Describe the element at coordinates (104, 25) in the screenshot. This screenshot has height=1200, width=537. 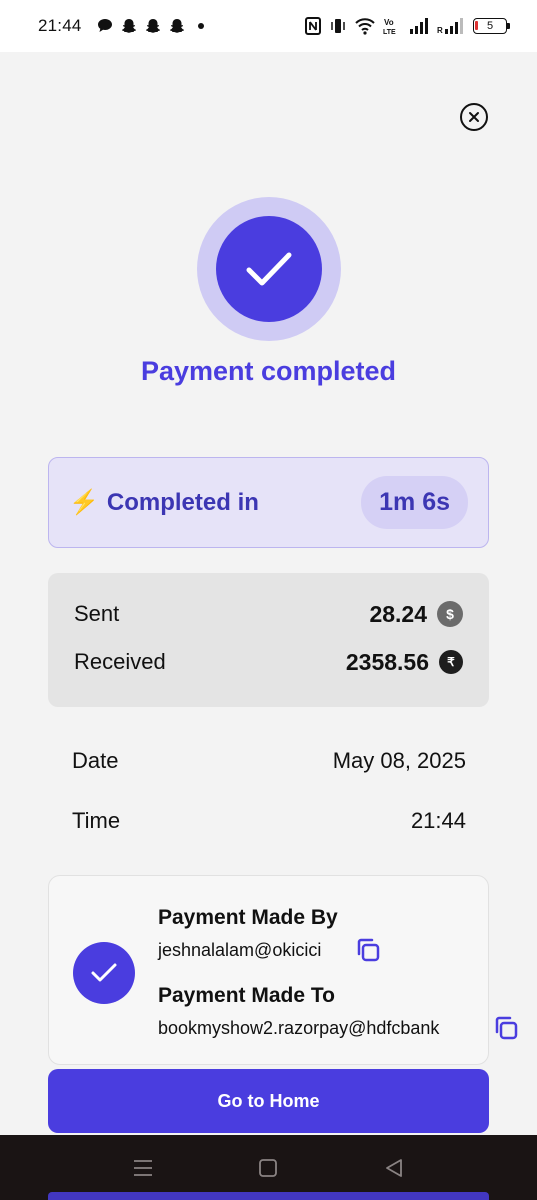
I see `chat-bubble-icon` at that location.